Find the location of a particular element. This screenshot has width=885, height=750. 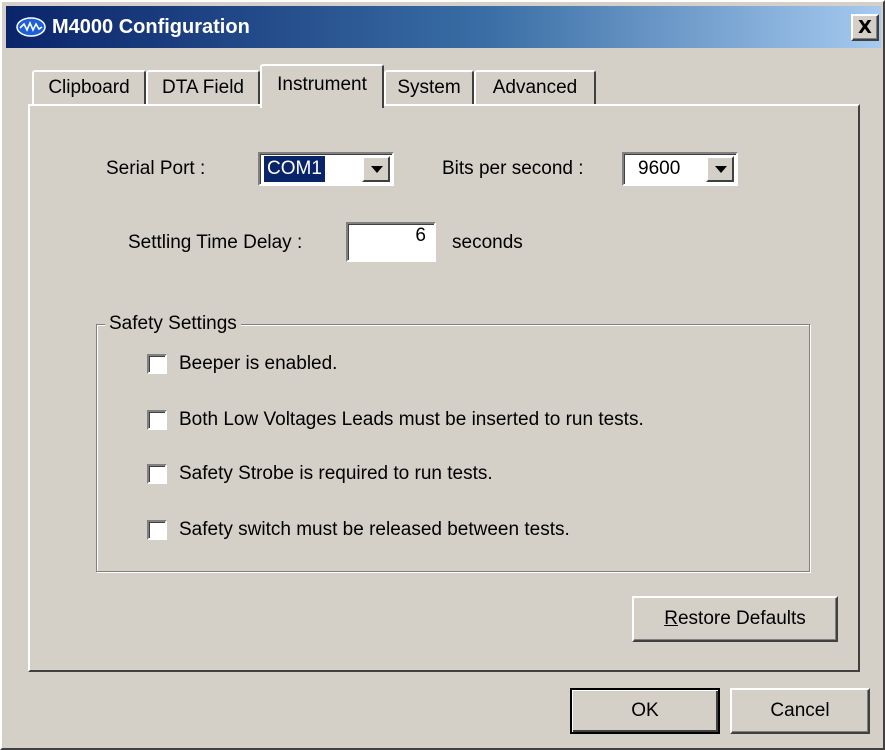

close-icon: X is located at coordinates (865, 27).